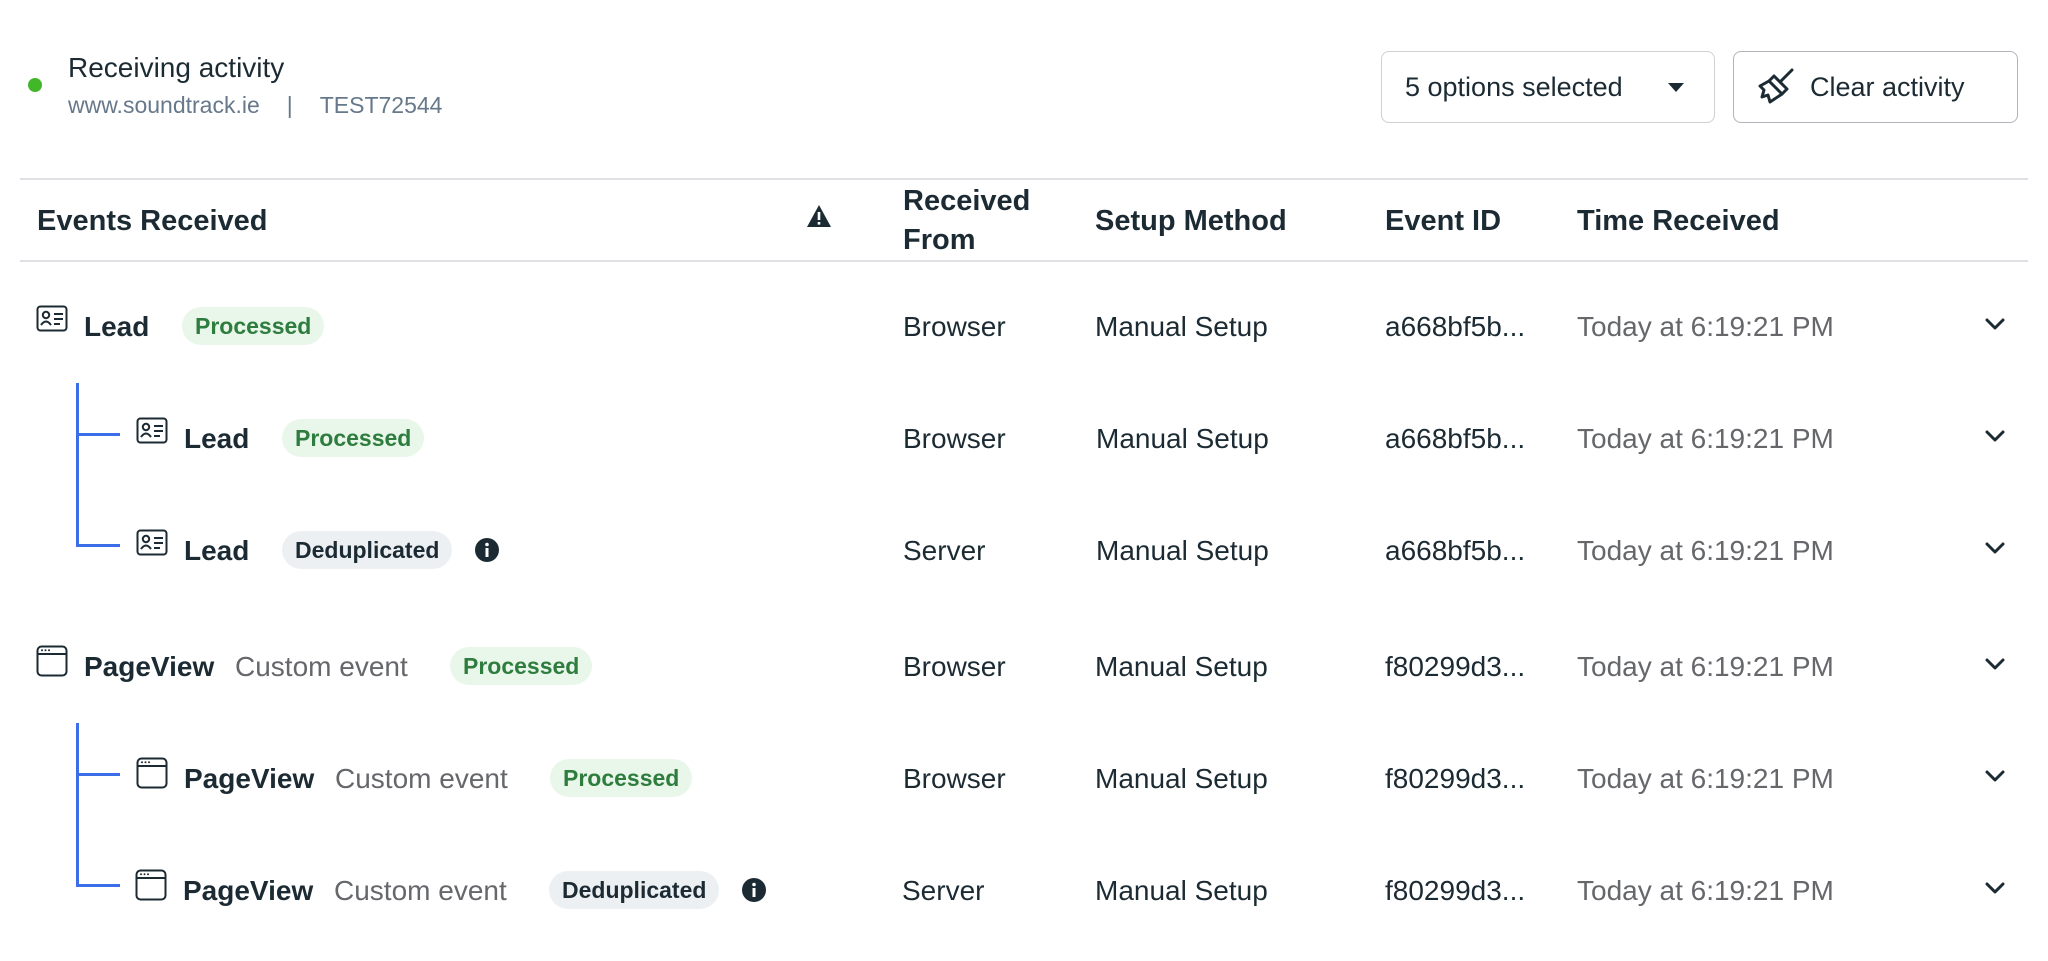 The height and width of the screenshot is (961, 2048). I want to click on col-header-time-received: Time Received, so click(1678, 221).